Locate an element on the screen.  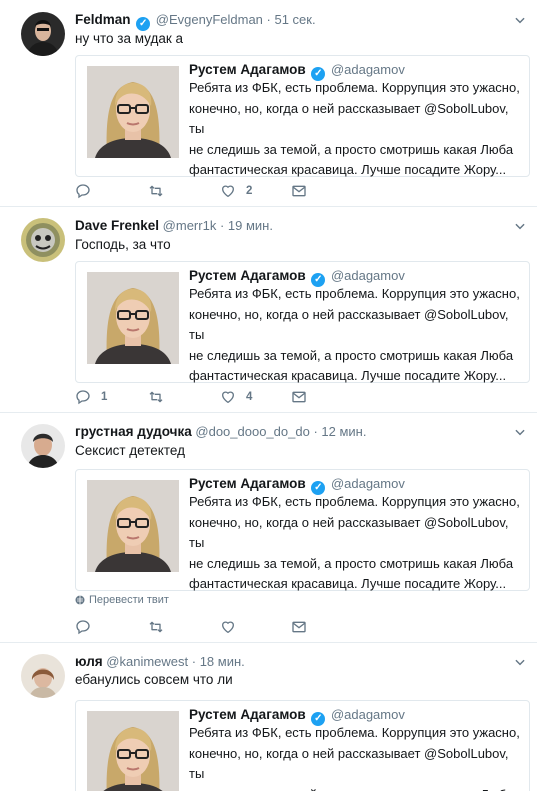
tweet-header: юля @kanimewest · 18 мин. is located at coordinates (160, 662).